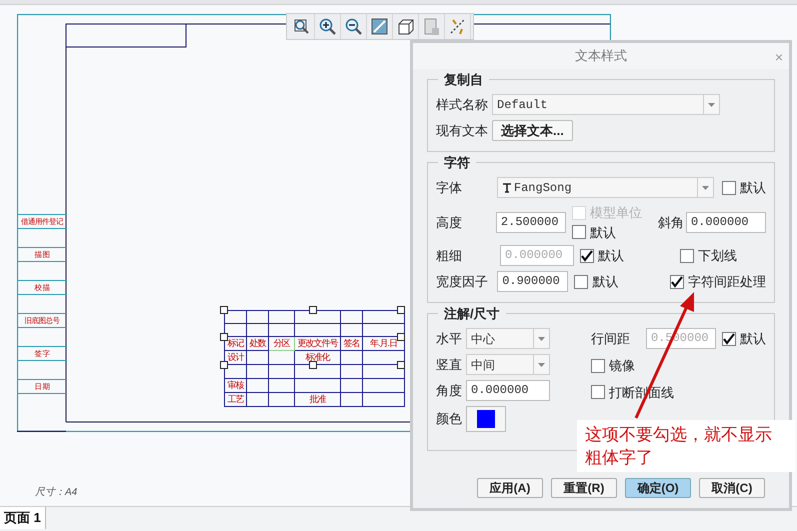 The height and width of the screenshot is (531, 797). I want to click on sheet-size-label: 尺寸：A4, so click(56, 493).